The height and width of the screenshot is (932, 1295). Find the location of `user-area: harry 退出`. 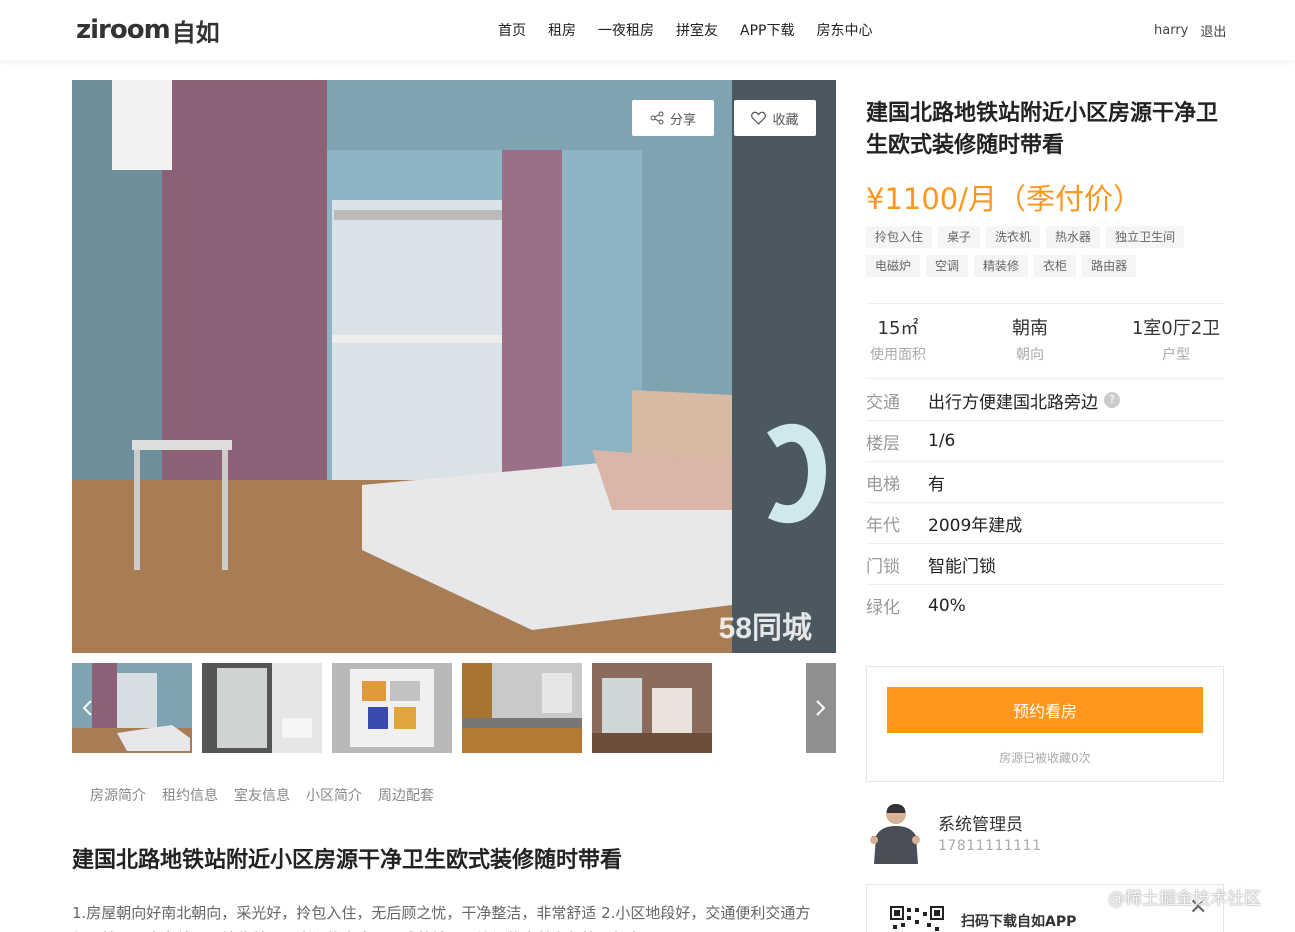

user-area: harry 退出 is located at coordinates (1196, 30).